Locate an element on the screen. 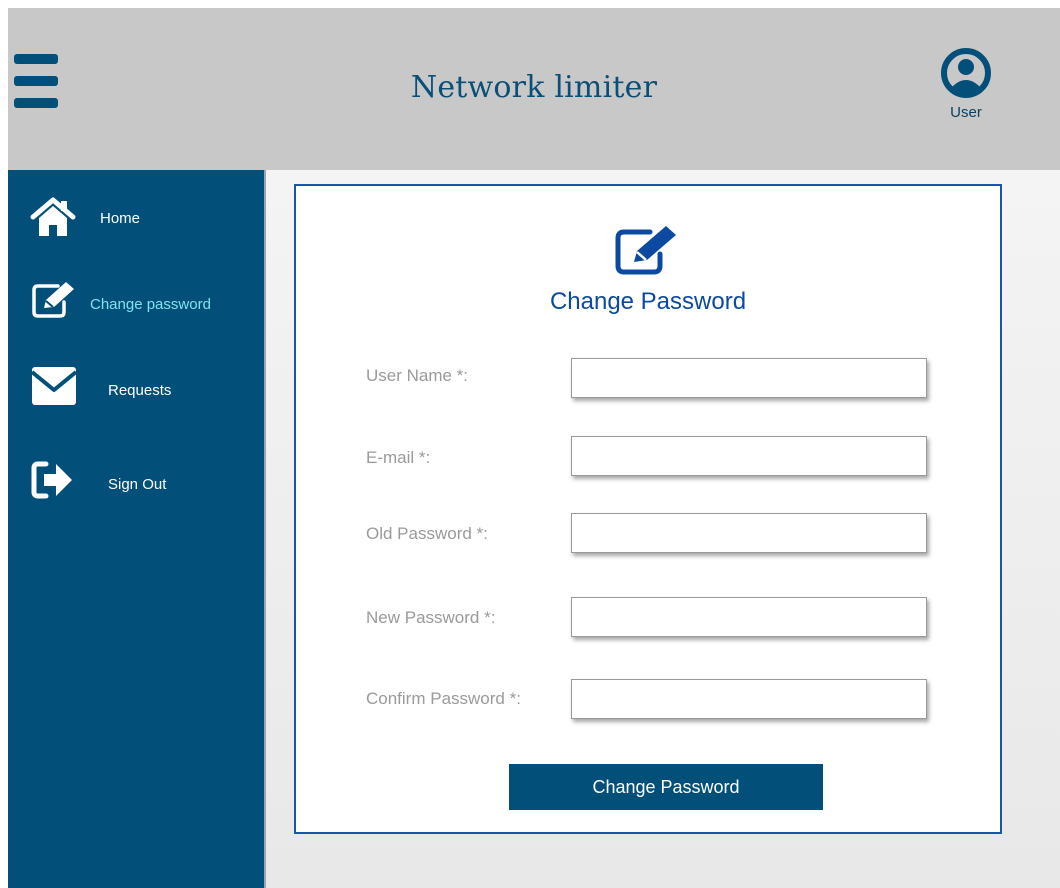  new-password-label: New Password *: is located at coordinates (431, 617).